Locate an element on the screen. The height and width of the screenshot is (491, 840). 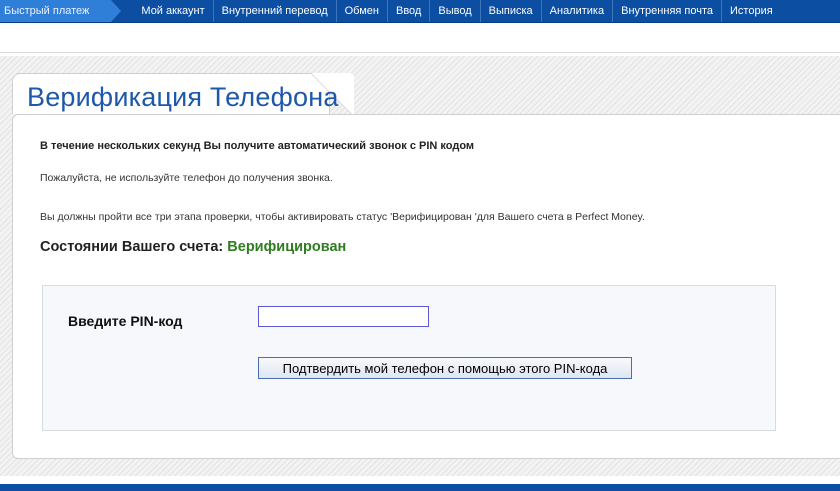
nav-item-label: Выписка is located at coordinates (510, 11).